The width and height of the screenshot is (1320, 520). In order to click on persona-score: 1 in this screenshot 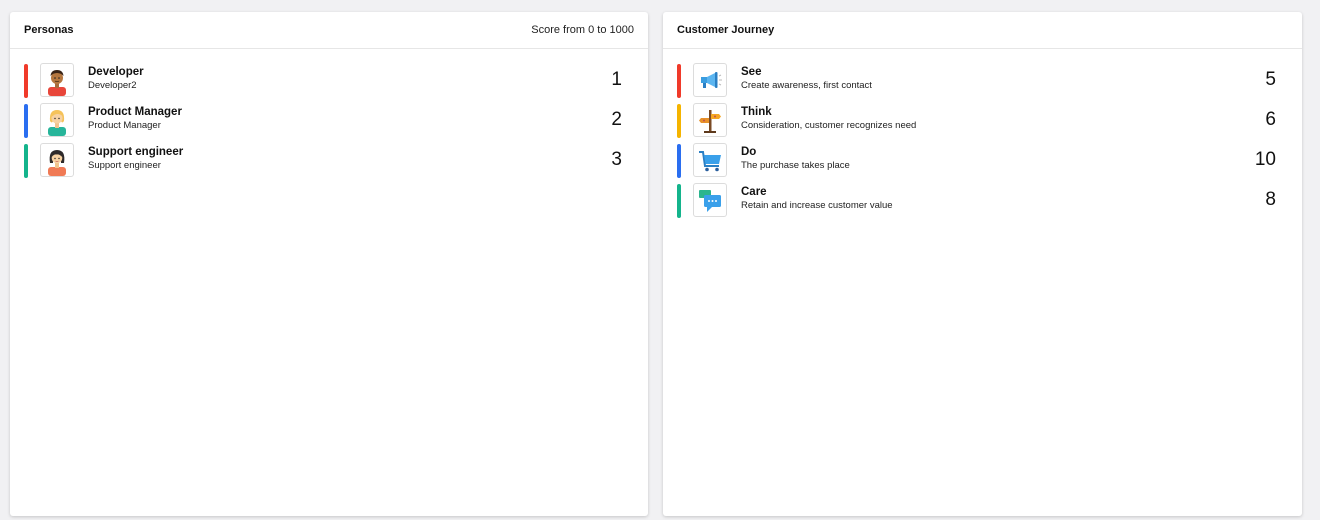, I will do `click(616, 79)`.